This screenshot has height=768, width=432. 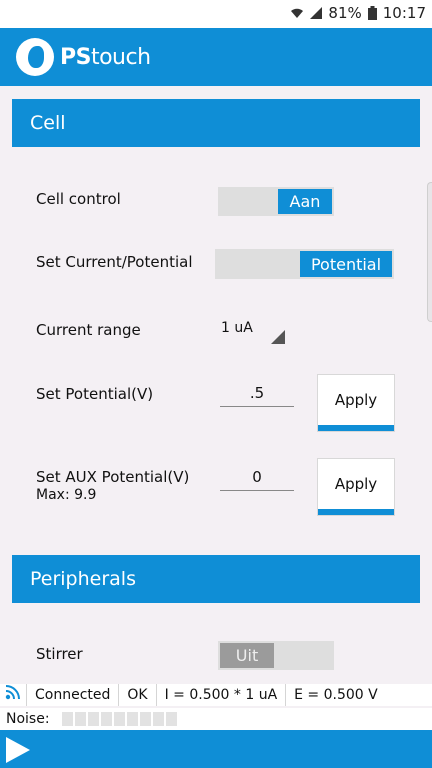 I want to click on stirrer-label: Stirrer, so click(x=59, y=654).